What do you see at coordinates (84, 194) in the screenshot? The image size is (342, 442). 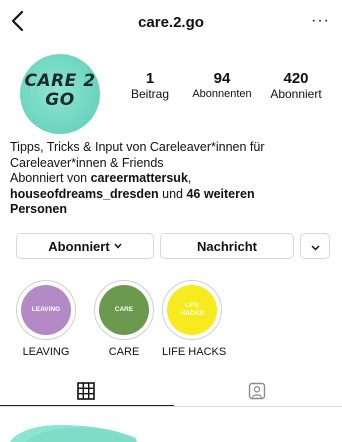 I see `followed-by-user-2: houseofdreams_dresden` at bounding box center [84, 194].